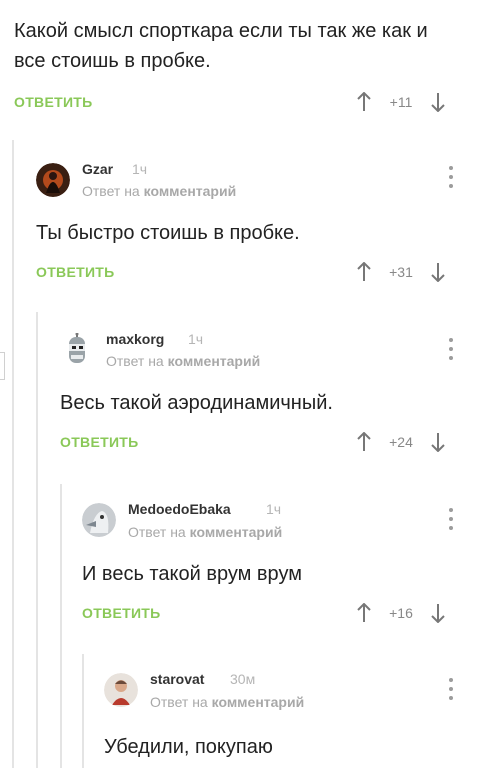 This screenshot has height=768, width=480. What do you see at coordinates (168, 233) in the screenshot?
I see `comment-text: Ты быстро стоишь в пробке.` at bounding box center [168, 233].